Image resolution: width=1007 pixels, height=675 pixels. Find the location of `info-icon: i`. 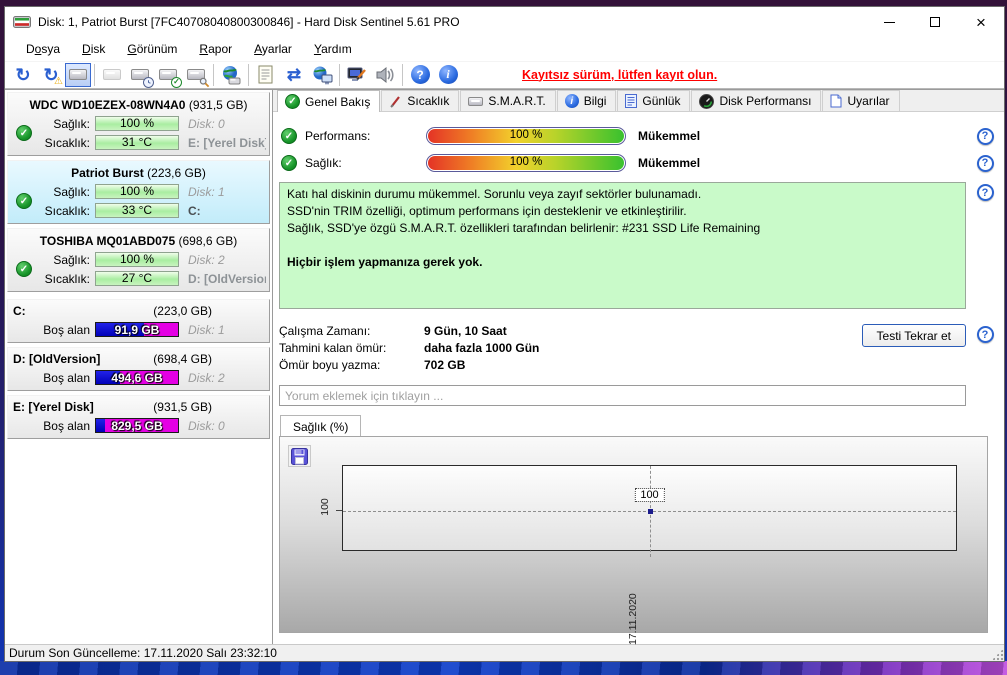

info-icon: i is located at coordinates (448, 75).